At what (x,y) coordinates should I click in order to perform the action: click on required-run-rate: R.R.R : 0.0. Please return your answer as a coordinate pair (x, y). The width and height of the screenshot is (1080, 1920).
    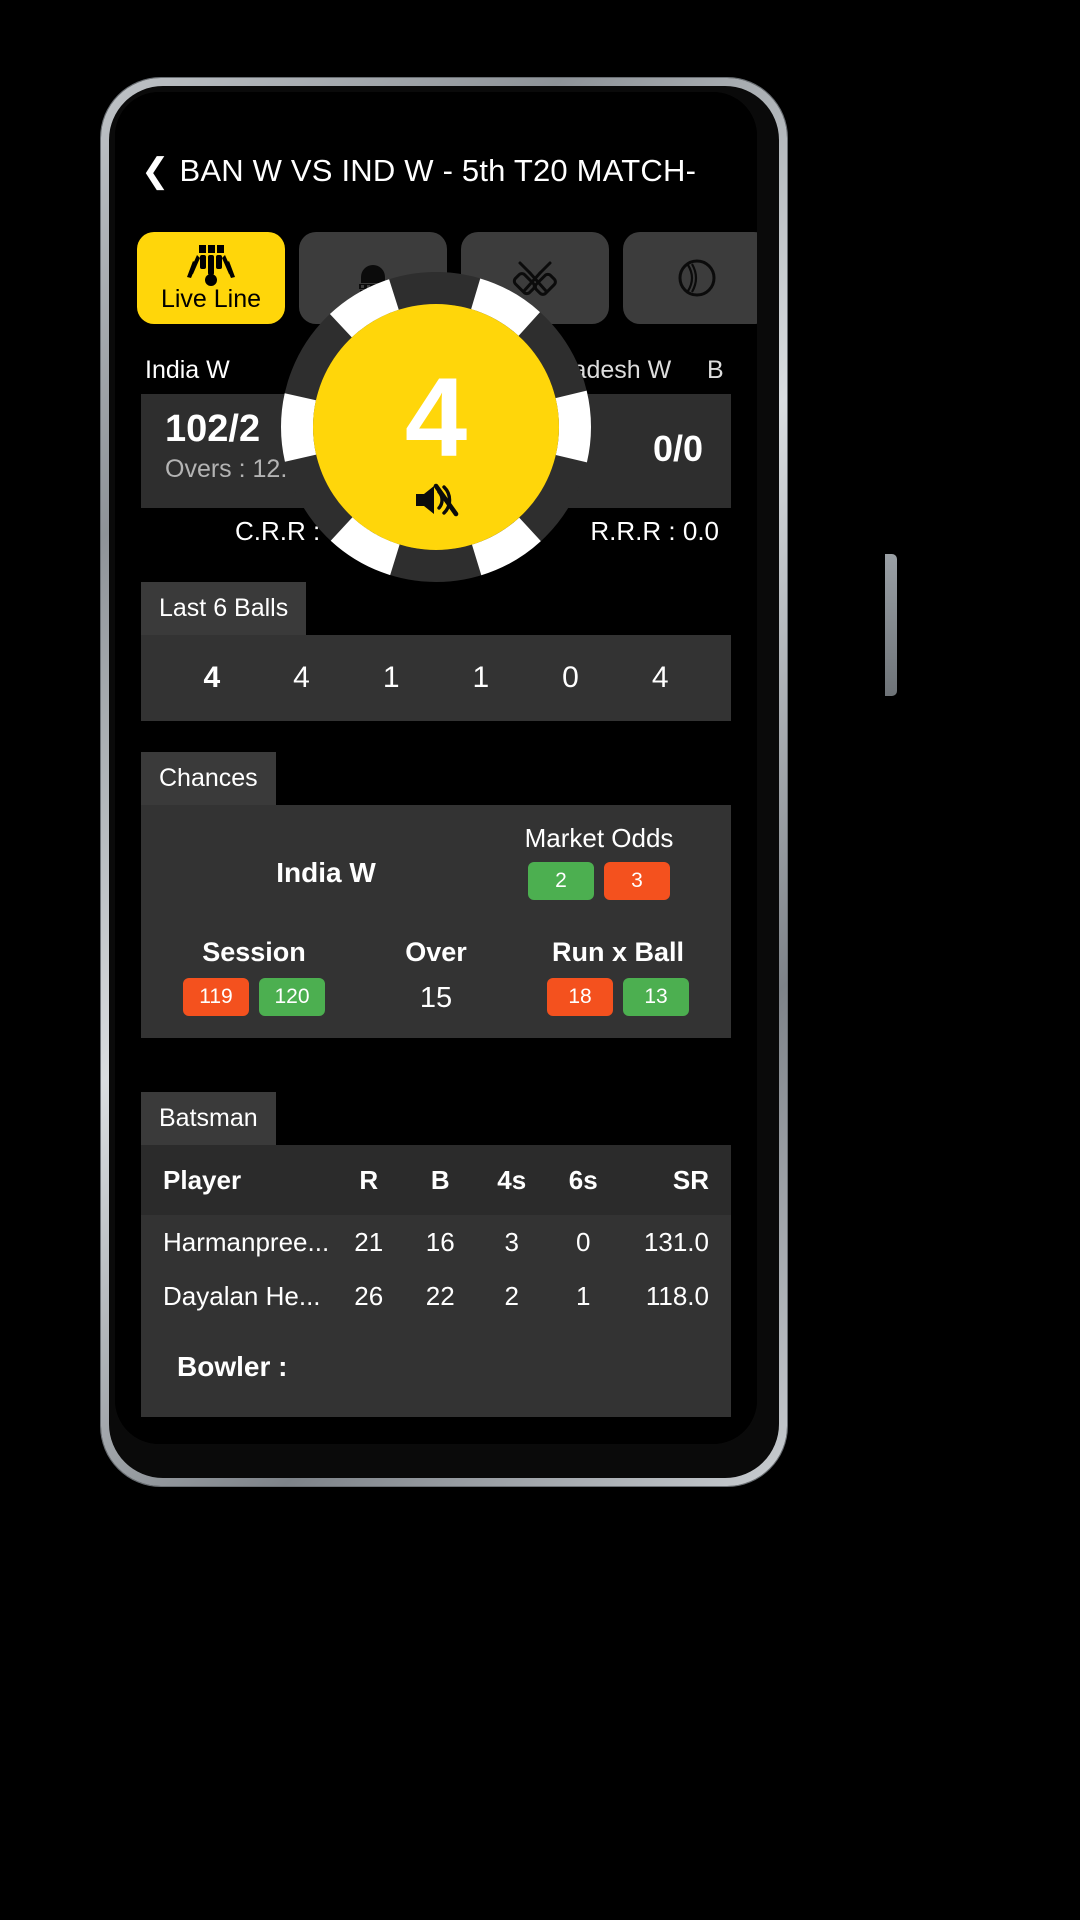
    Looking at the image, I should click on (654, 531).